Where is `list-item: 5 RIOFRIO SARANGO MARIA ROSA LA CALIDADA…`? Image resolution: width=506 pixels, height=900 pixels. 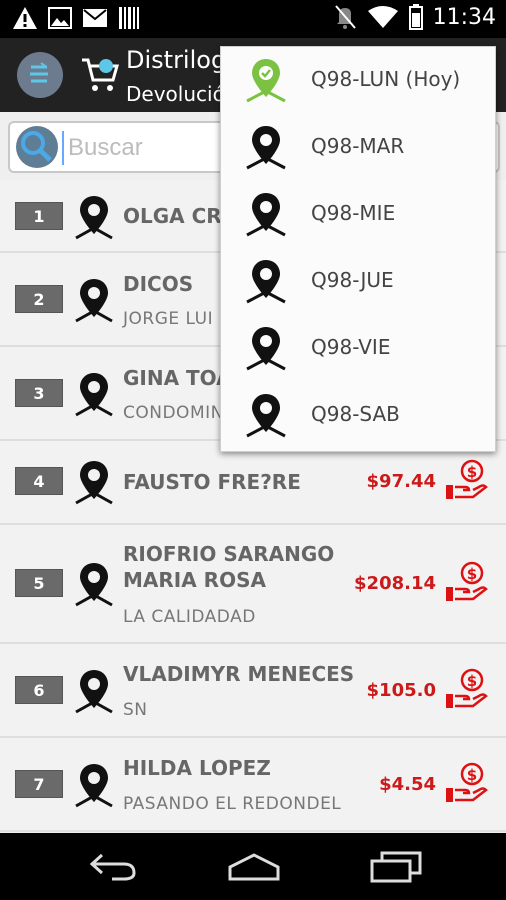 list-item: 5 RIOFRIO SARANGO MARIA ROSA LA CALIDADA… is located at coordinates (253, 584).